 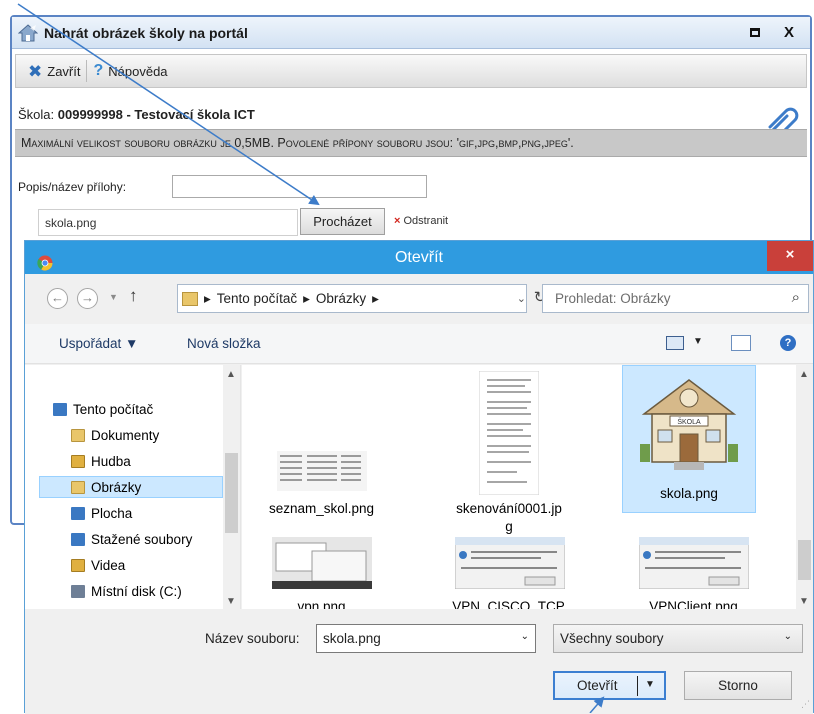 I want to click on file-name: skenování0001.jpg, so click(x=509, y=517).